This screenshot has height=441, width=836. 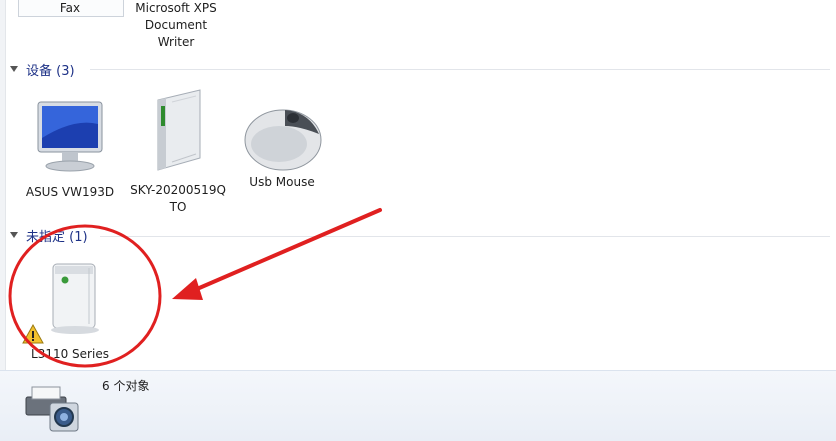 I want to click on mouse-icon, so click(x=283, y=140).